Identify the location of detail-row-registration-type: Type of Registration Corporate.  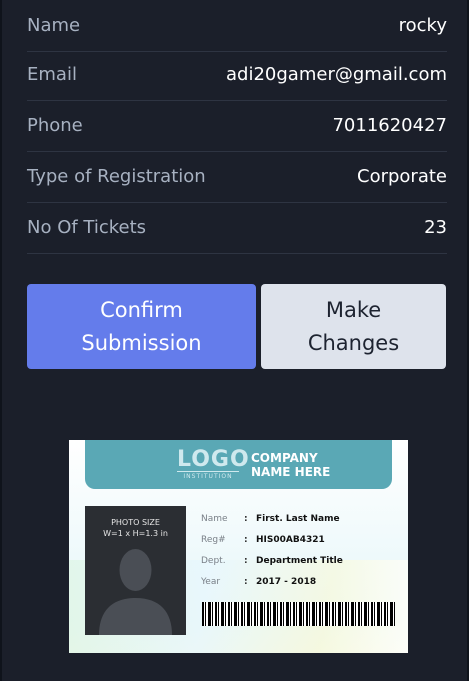
(237, 177).